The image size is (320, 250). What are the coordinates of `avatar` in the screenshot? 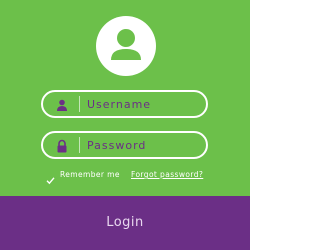 It's located at (126, 46).